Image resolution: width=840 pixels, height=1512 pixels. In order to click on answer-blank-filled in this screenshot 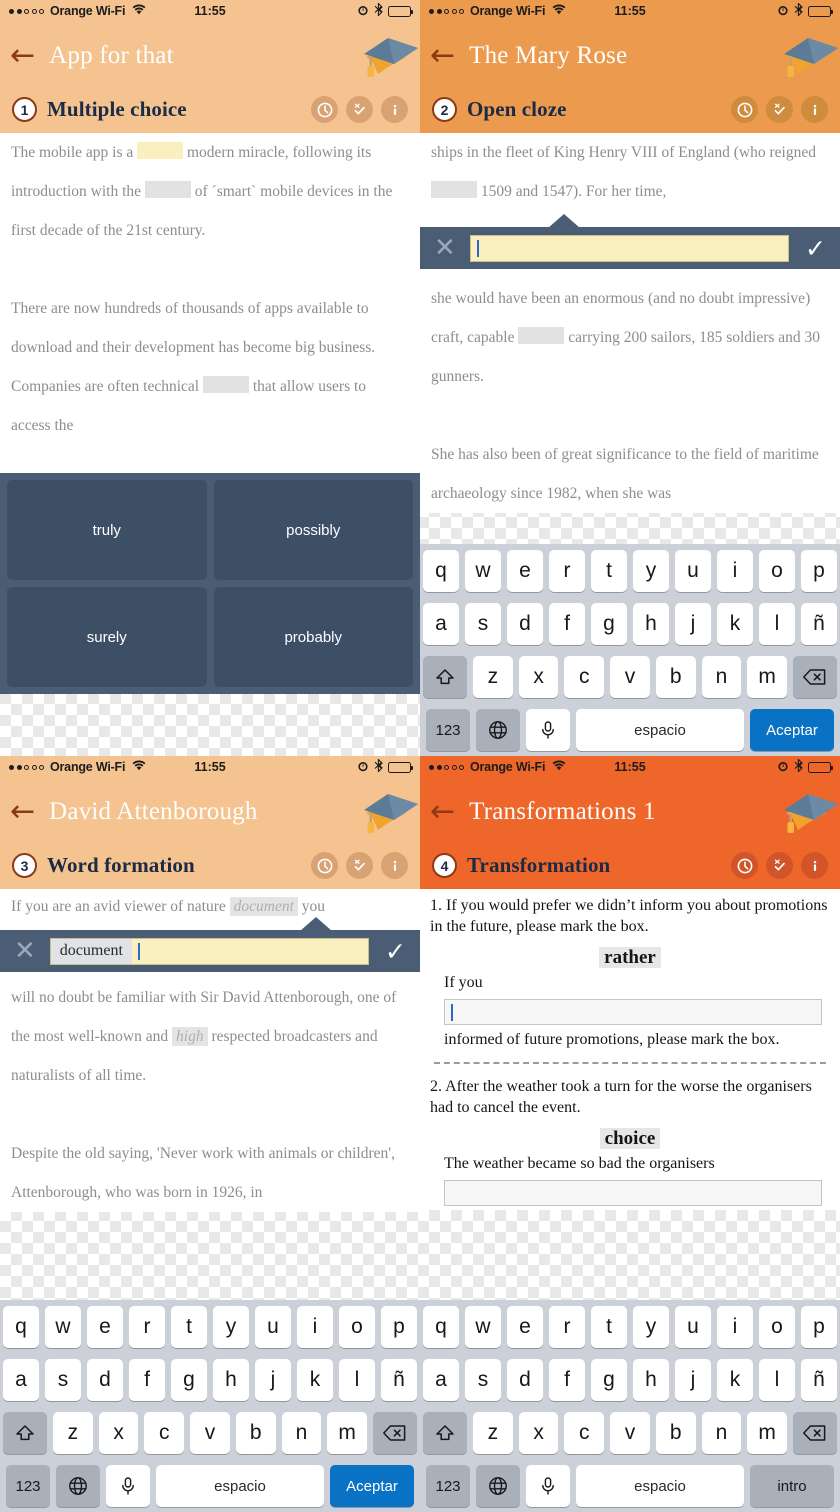, I will do `click(160, 150)`.